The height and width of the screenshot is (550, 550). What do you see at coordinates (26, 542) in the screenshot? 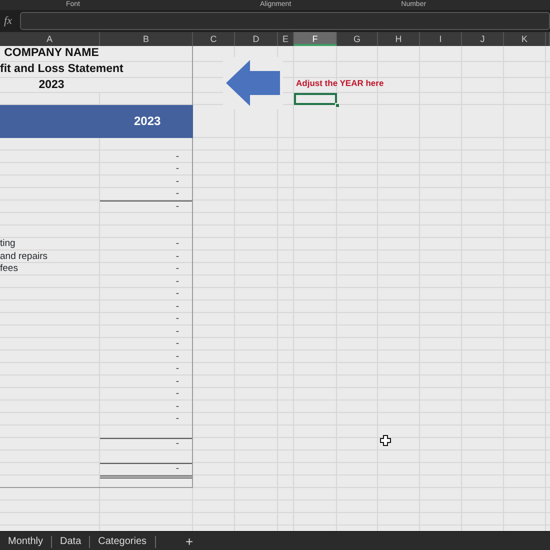
I see `sheet-tab: Monthly` at bounding box center [26, 542].